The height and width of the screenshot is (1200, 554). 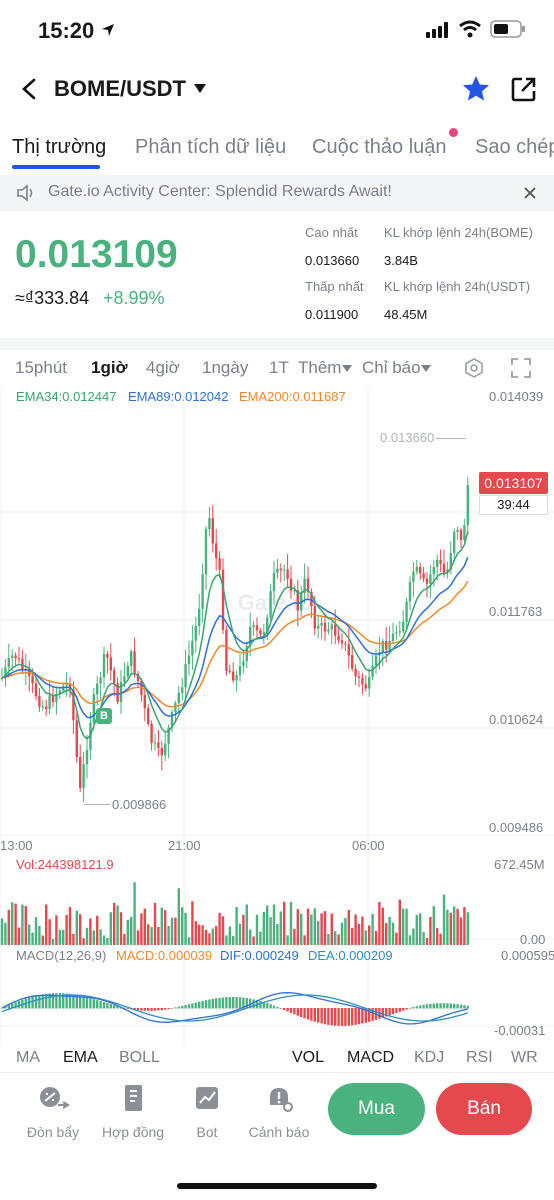 I want to click on close-icon, so click(x=530, y=193).